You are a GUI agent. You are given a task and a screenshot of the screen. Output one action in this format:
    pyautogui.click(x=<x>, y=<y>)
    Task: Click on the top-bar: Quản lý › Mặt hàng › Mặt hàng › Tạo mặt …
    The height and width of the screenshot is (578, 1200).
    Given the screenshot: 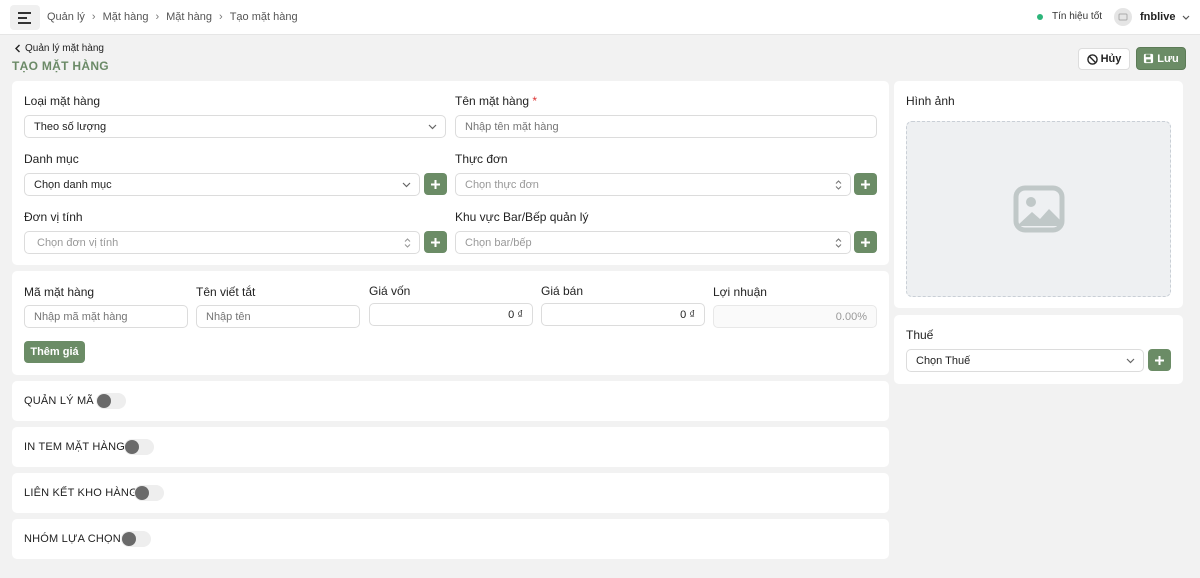 What is the action you would take?
    pyautogui.click(x=600, y=17)
    